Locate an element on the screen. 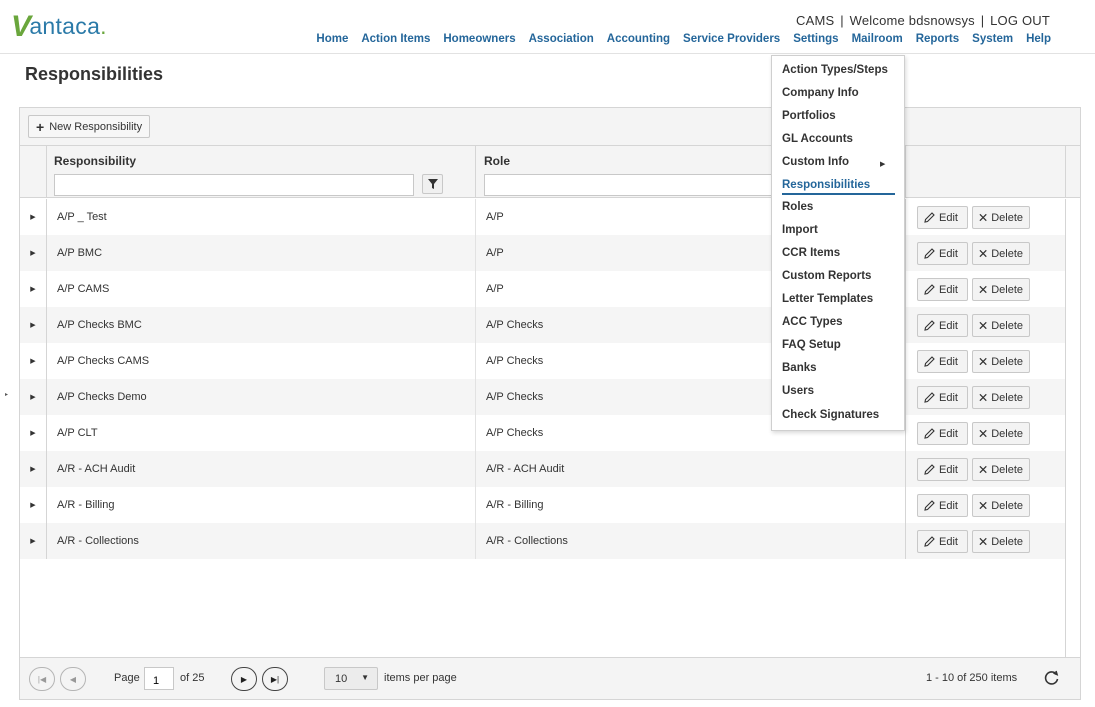 The width and height of the screenshot is (1095, 707). filter-button is located at coordinates (432, 184).